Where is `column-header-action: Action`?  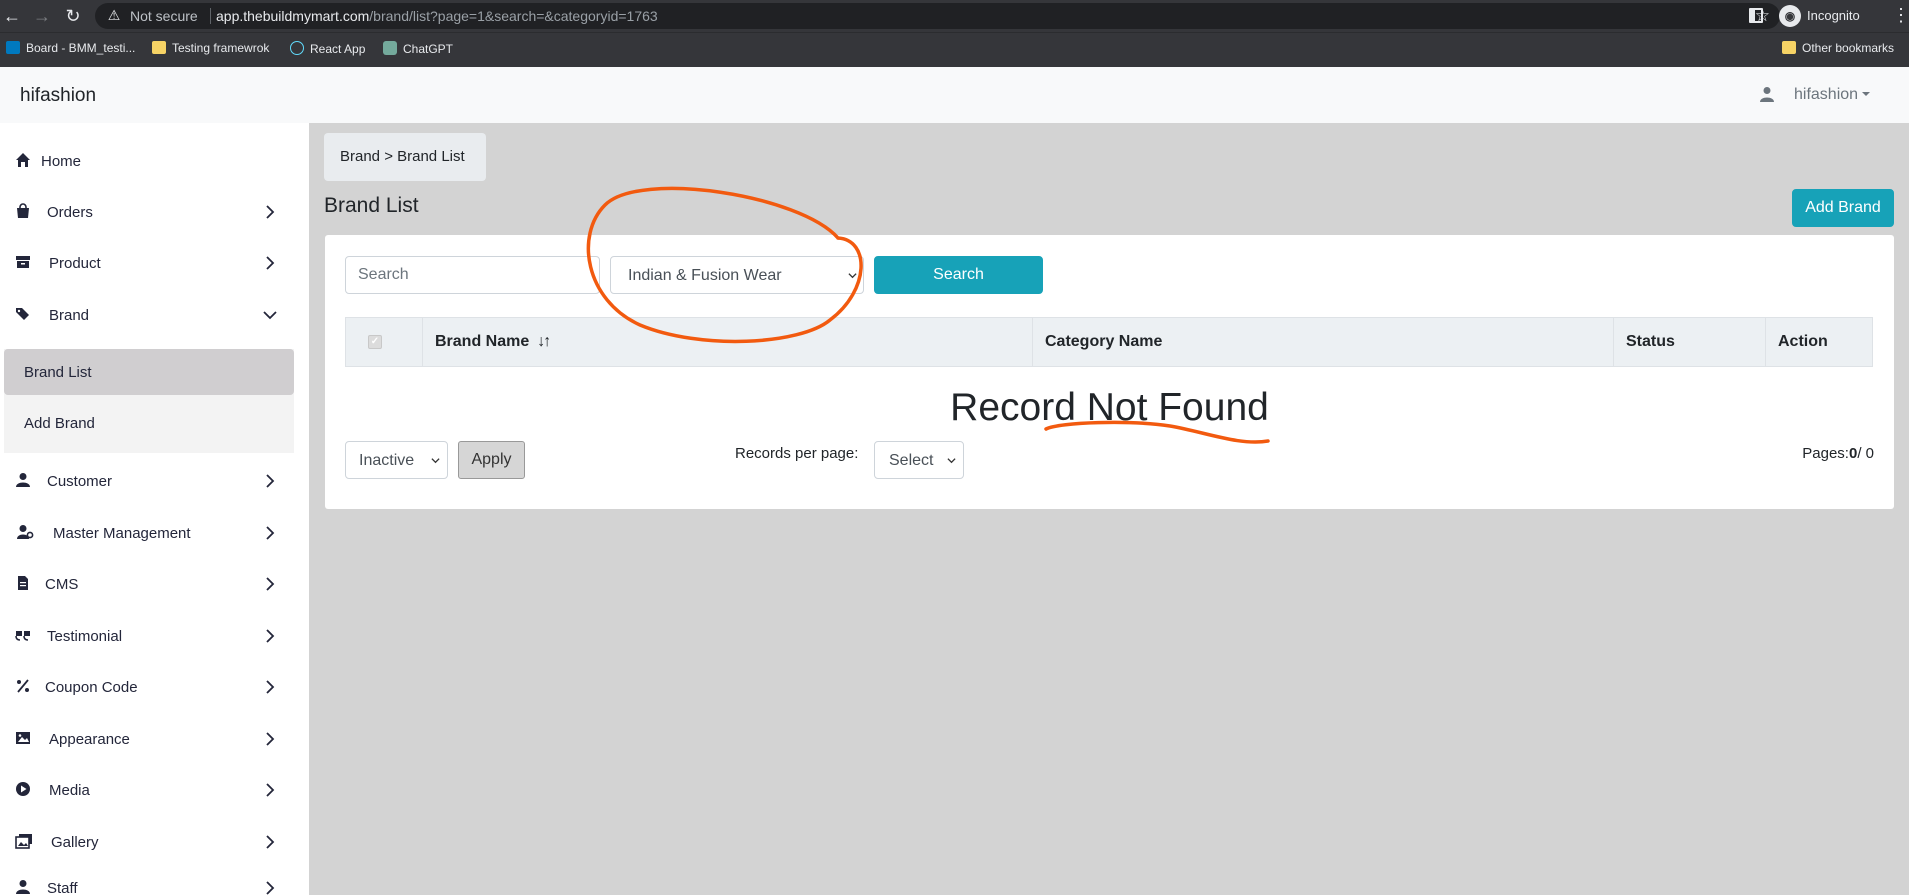 column-header-action: Action is located at coordinates (1819, 342).